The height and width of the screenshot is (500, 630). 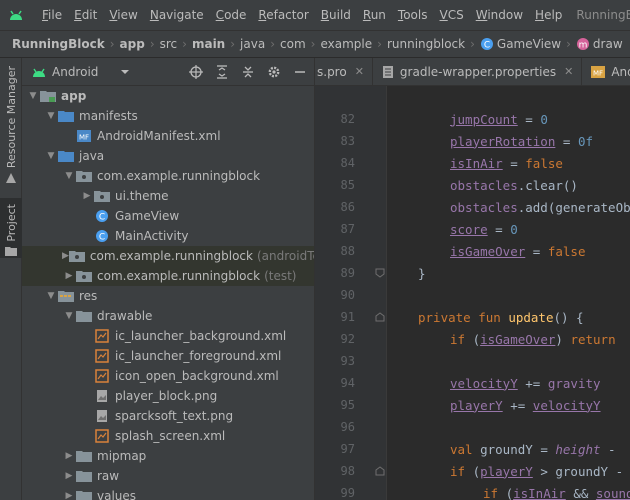 I want to click on tree-item-mipmap: ▶ mipmap, so click(x=168, y=456).